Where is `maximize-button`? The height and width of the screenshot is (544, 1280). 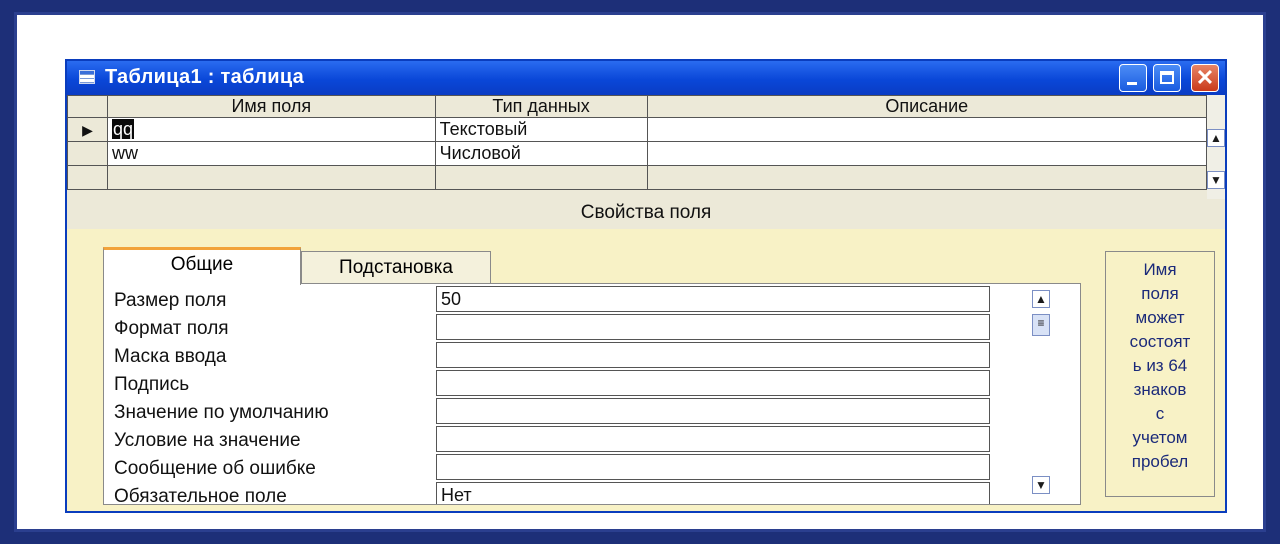
maximize-button is located at coordinates (1167, 78).